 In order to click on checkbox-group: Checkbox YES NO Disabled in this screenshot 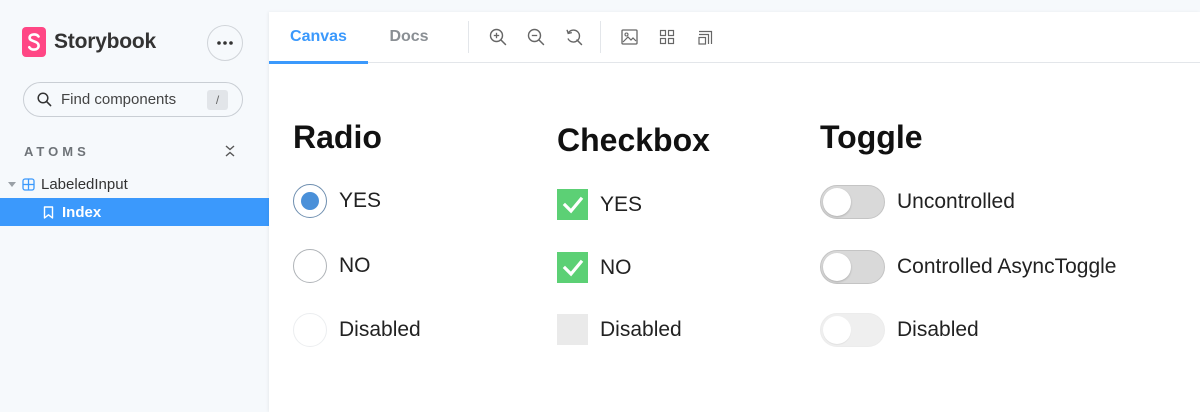, I will do `click(633, 228)`.